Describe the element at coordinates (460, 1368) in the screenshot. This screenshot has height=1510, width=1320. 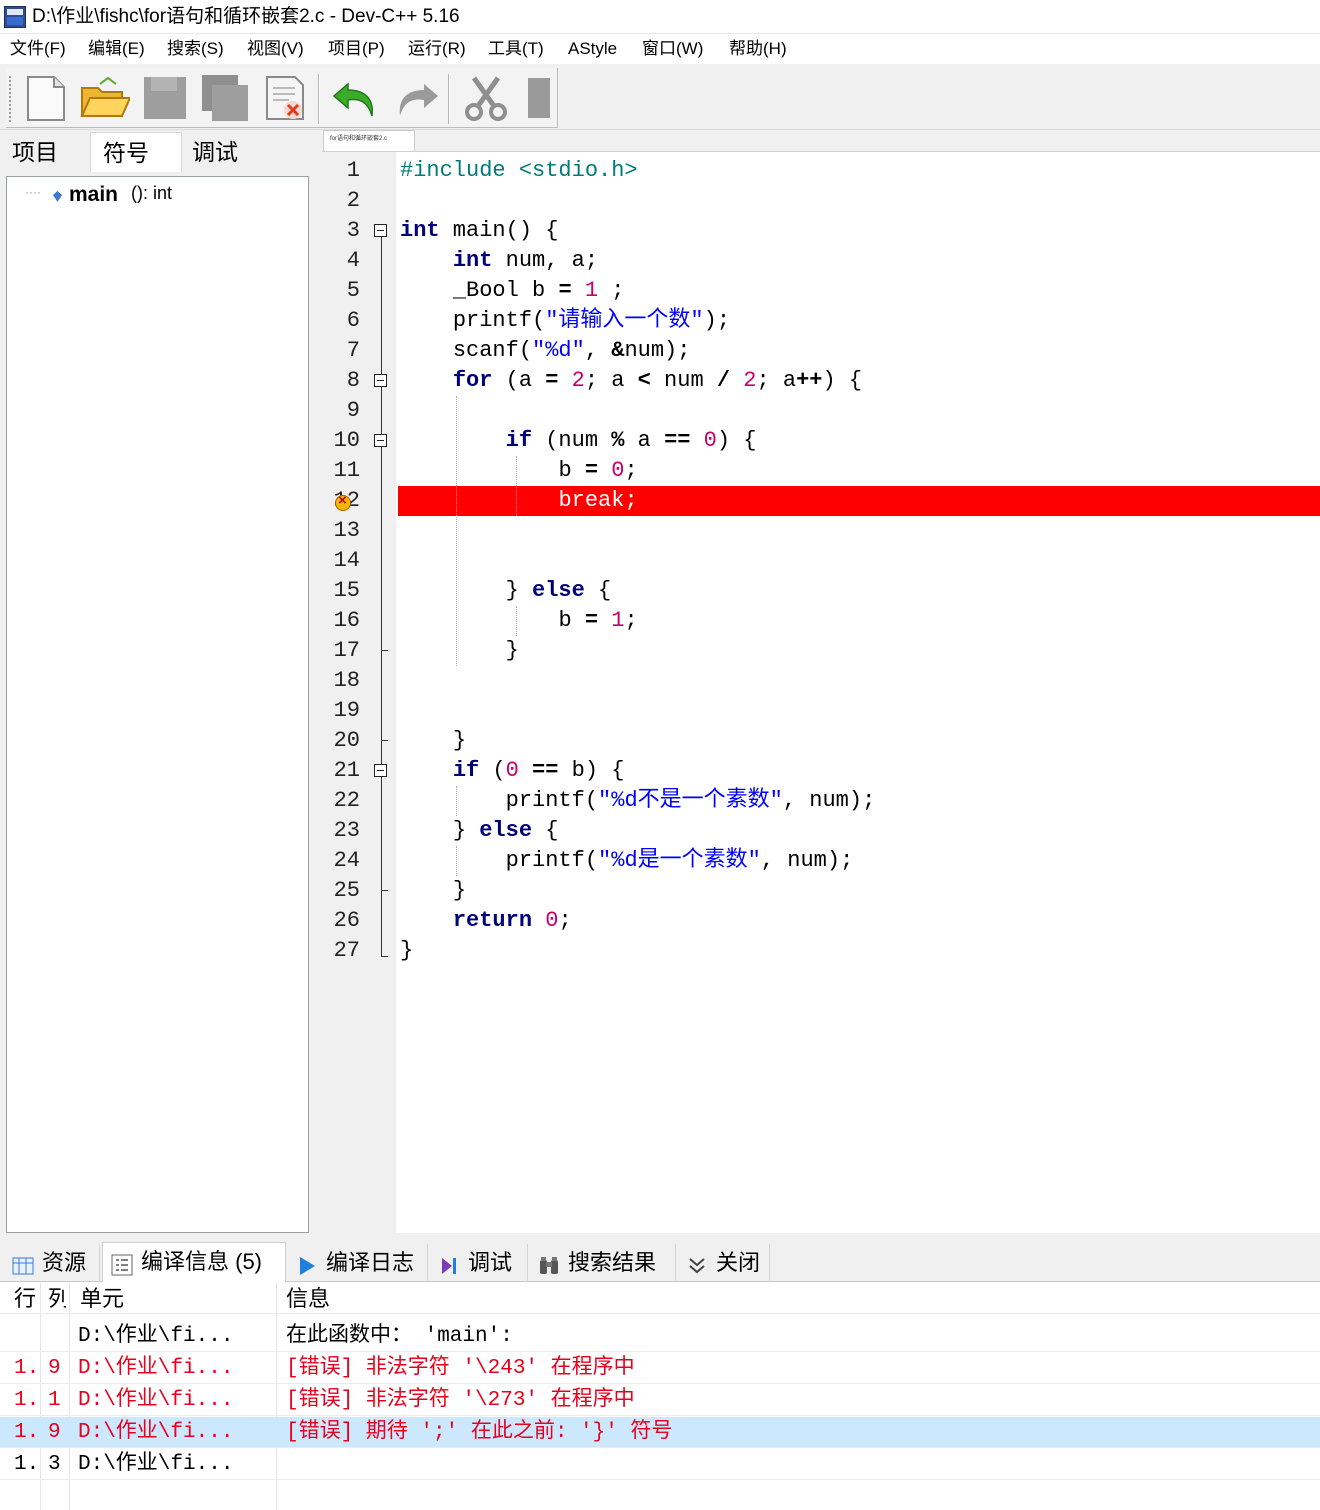
I see `cell-info: [错误] 非法字符 '\243' 在程序中` at that location.